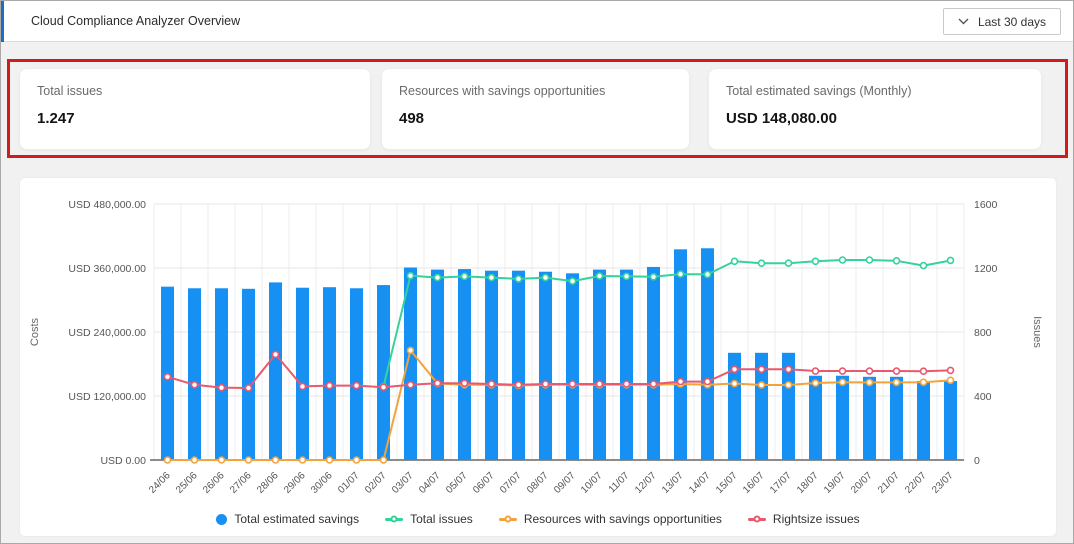 Image resolution: width=1074 pixels, height=544 pixels. What do you see at coordinates (754, 483) in the screenshot?
I see `svg-text: 16/07` at bounding box center [754, 483].